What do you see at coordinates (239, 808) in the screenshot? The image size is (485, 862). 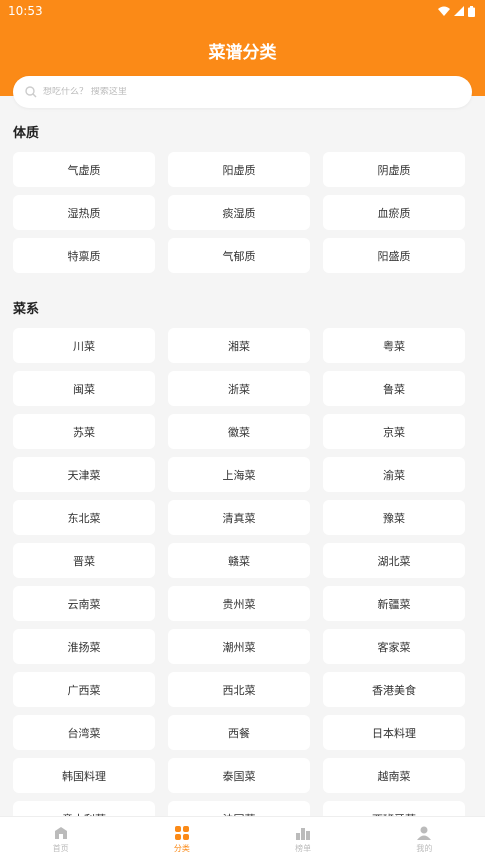 I see `category-item: 法国菜` at bounding box center [239, 808].